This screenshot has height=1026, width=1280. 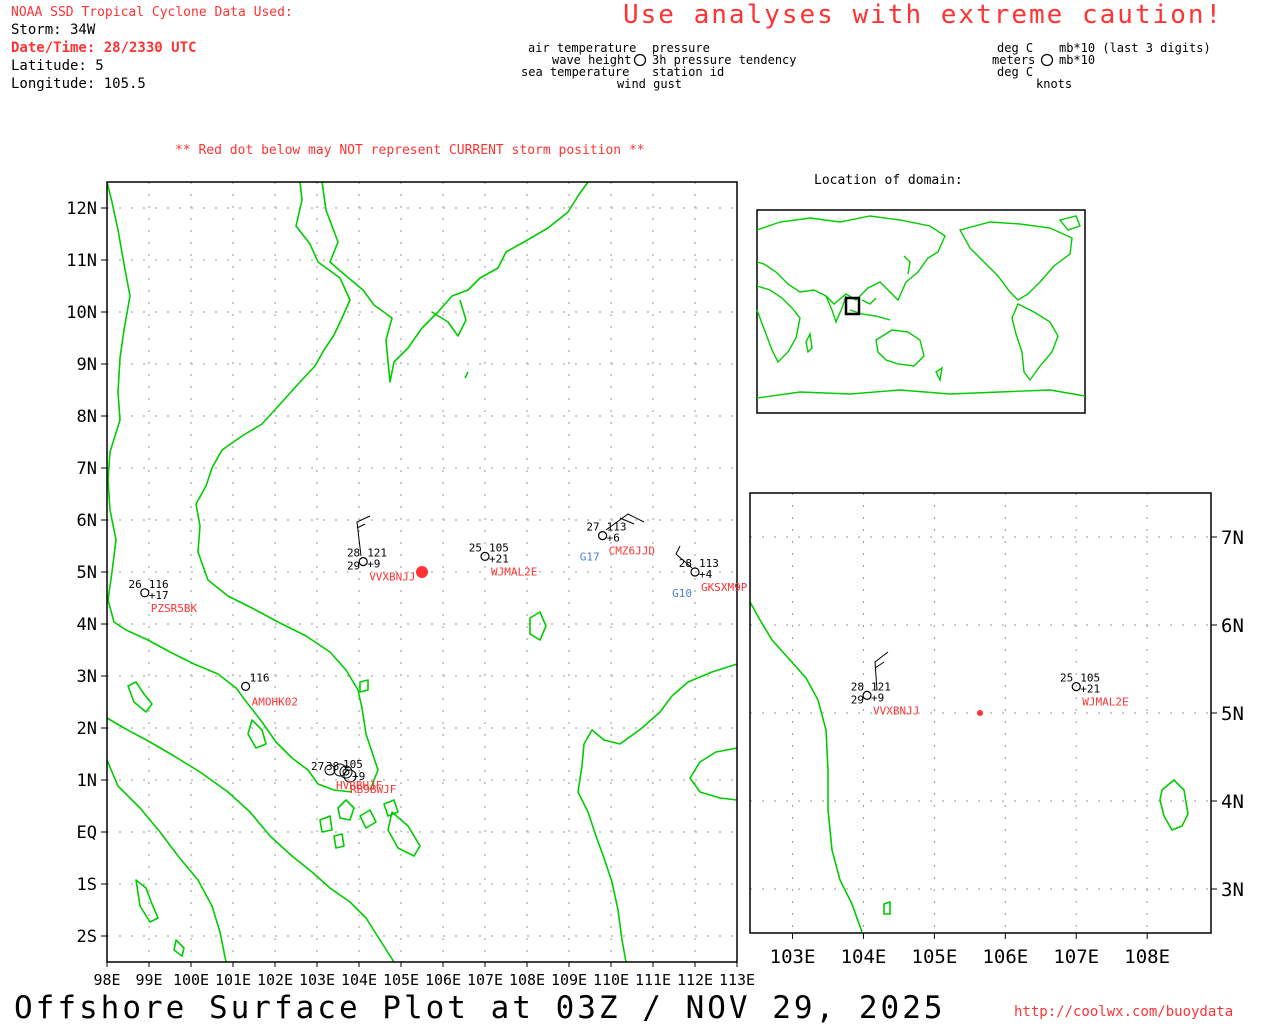 What do you see at coordinates (514, 571) in the screenshot?
I see `station-id: WJMAL2E` at bounding box center [514, 571].